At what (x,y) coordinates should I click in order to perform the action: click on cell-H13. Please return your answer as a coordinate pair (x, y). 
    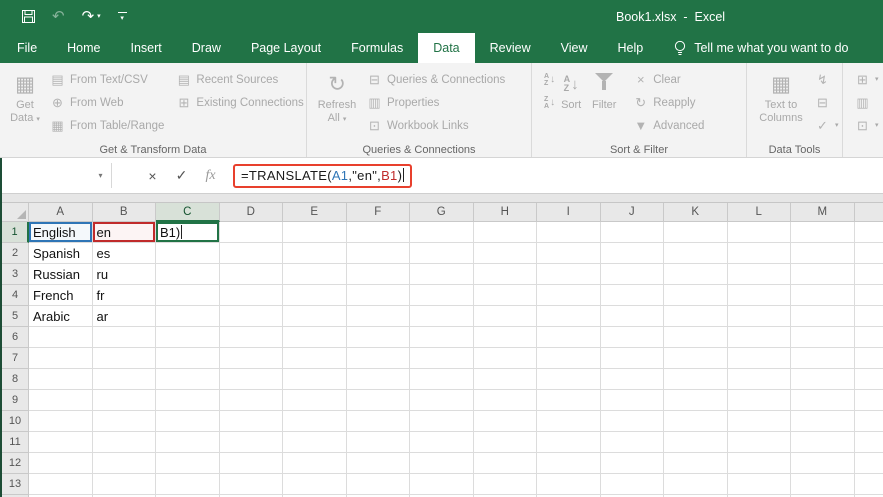
    Looking at the image, I should click on (505, 484).